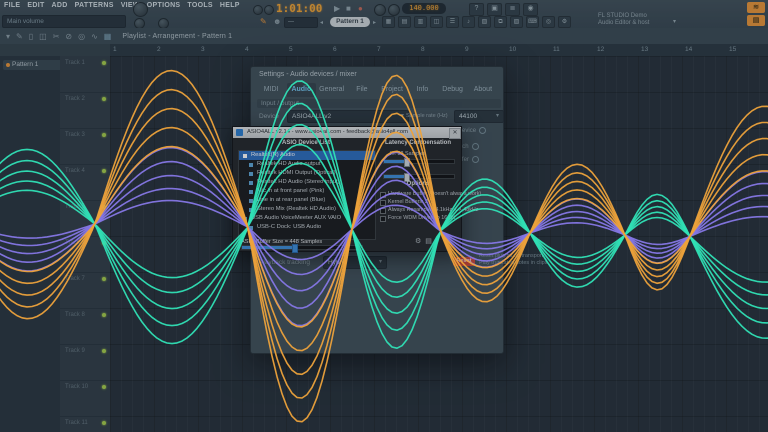 This screenshot has height=432, width=768. What do you see at coordinates (85, 254) in the screenshot?
I see `track-row: Track 6` at bounding box center [85, 254].